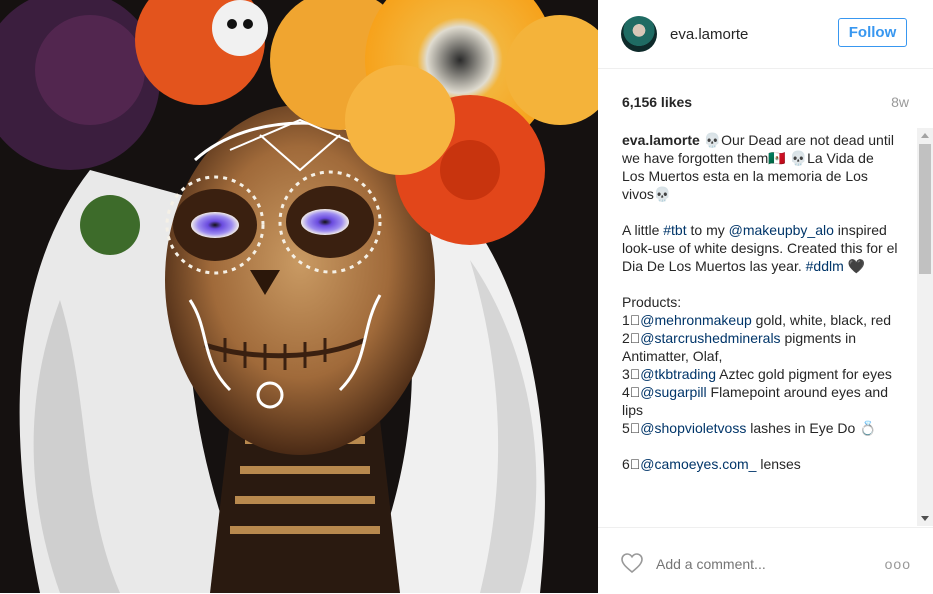 The height and width of the screenshot is (594, 933). Describe the element at coordinates (631, 392) in the screenshot. I see `item-number: 4⃣` at that location.